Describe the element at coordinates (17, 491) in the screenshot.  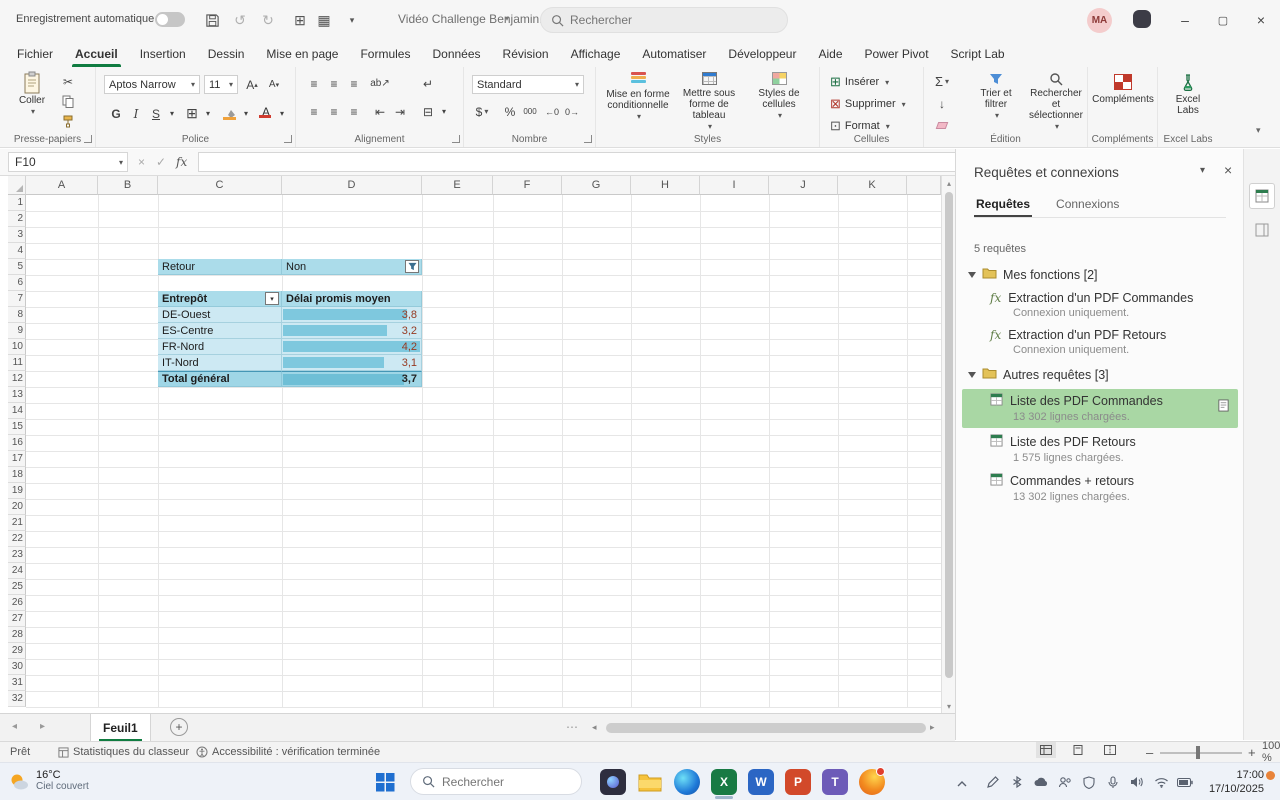
I see `row-header-19: 19` at that location.